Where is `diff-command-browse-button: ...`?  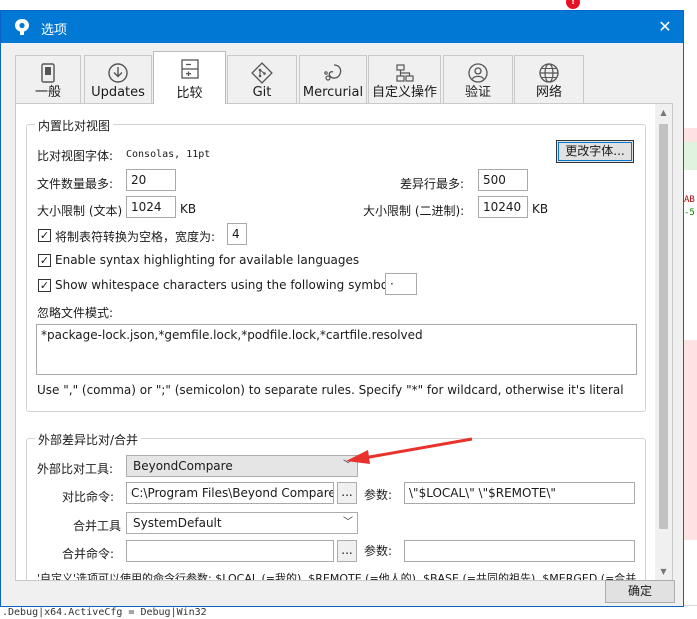 diff-command-browse-button: ... is located at coordinates (347, 493).